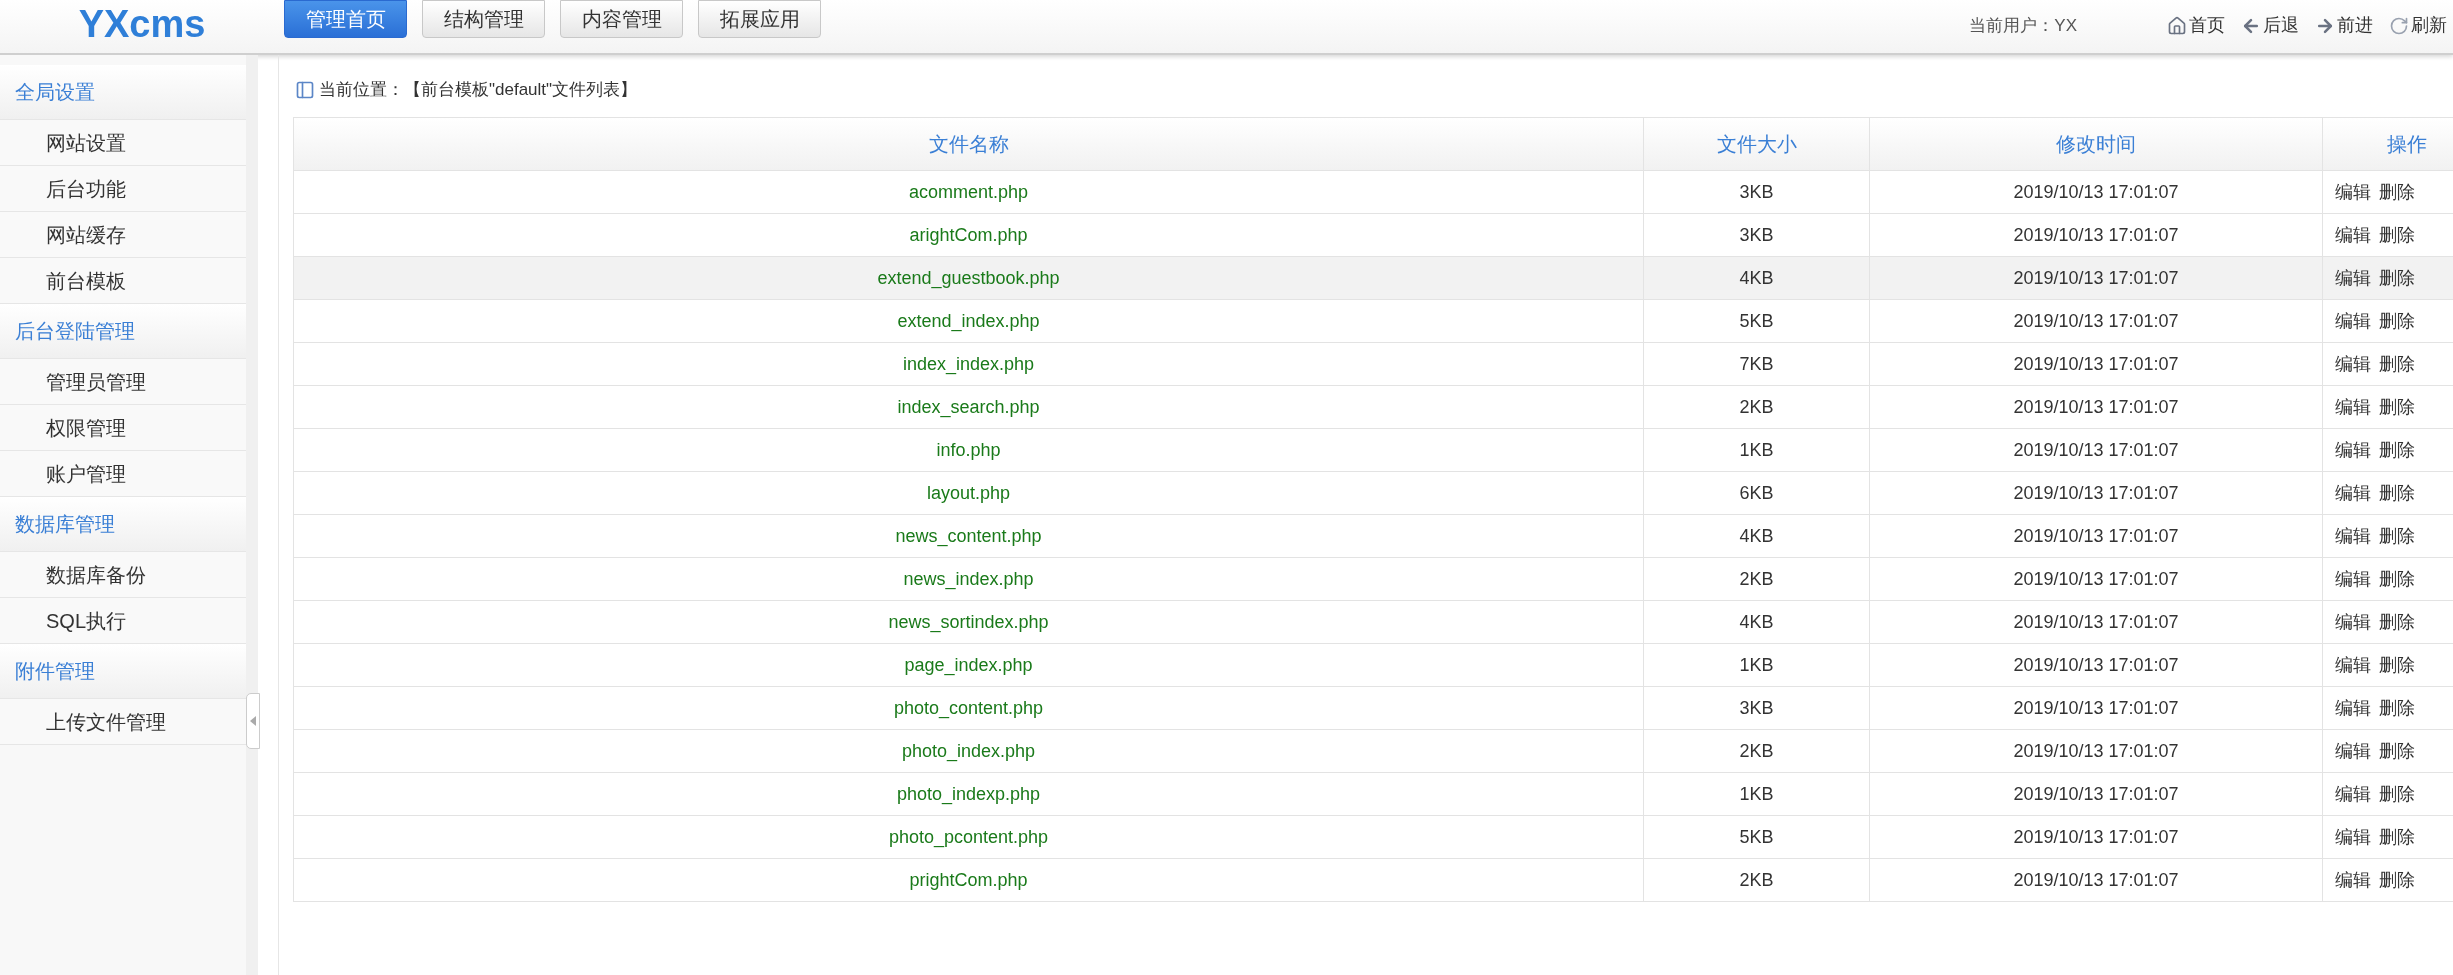 The width and height of the screenshot is (2453, 975). Describe the element at coordinates (123, 524) in the screenshot. I see `sidebar-group-header: 数据库管理` at that location.